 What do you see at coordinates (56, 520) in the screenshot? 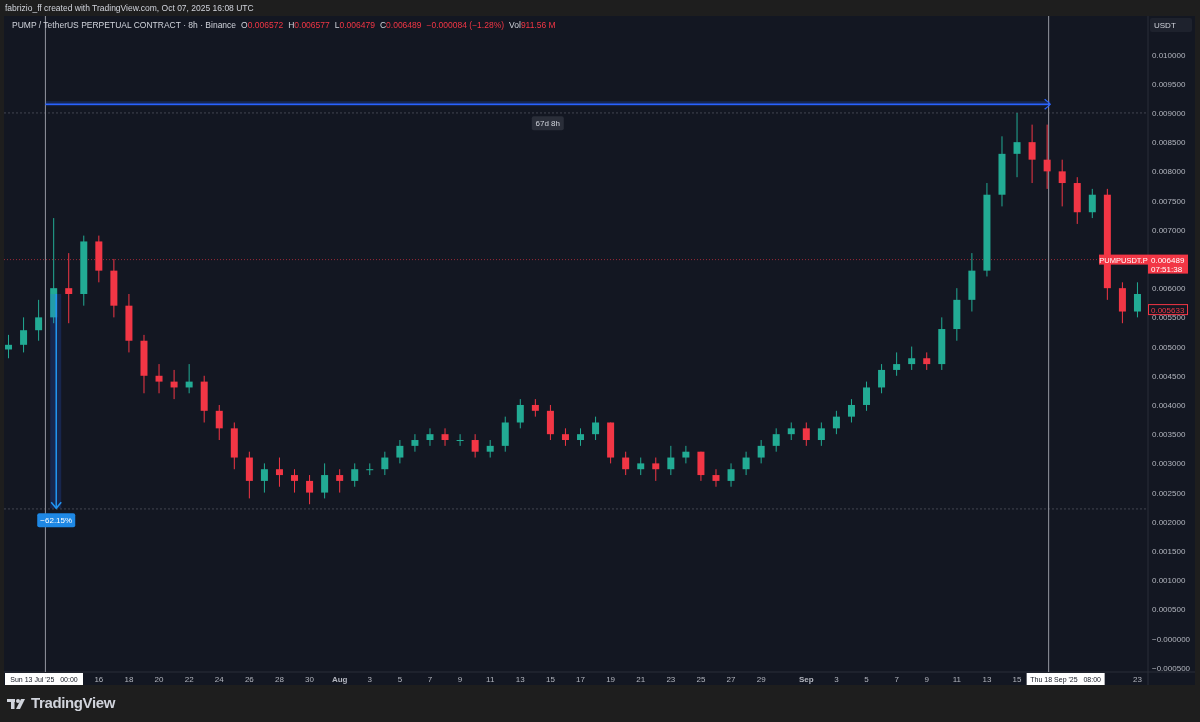
I see `percent-change-label: −62.15%` at bounding box center [56, 520].